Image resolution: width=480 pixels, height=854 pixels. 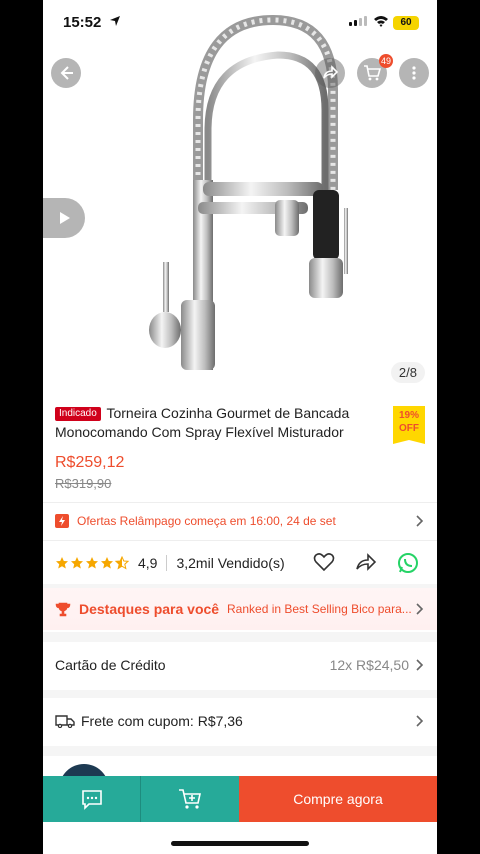 What do you see at coordinates (148, 562) in the screenshot?
I see `rating-value: 4,9` at bounding box center [148, 562].